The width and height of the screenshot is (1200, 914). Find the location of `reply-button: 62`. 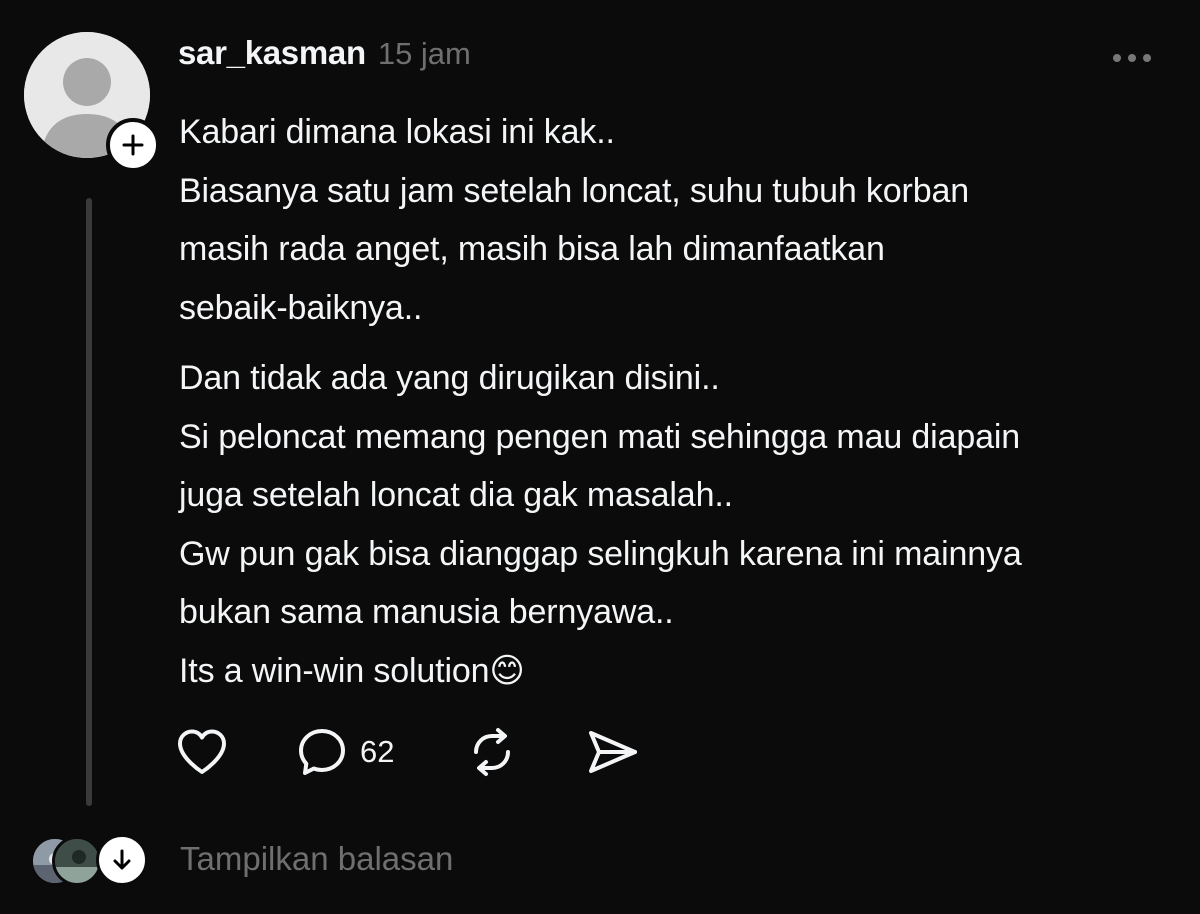

reply-button: 62 is located at coordinates (345, 752).